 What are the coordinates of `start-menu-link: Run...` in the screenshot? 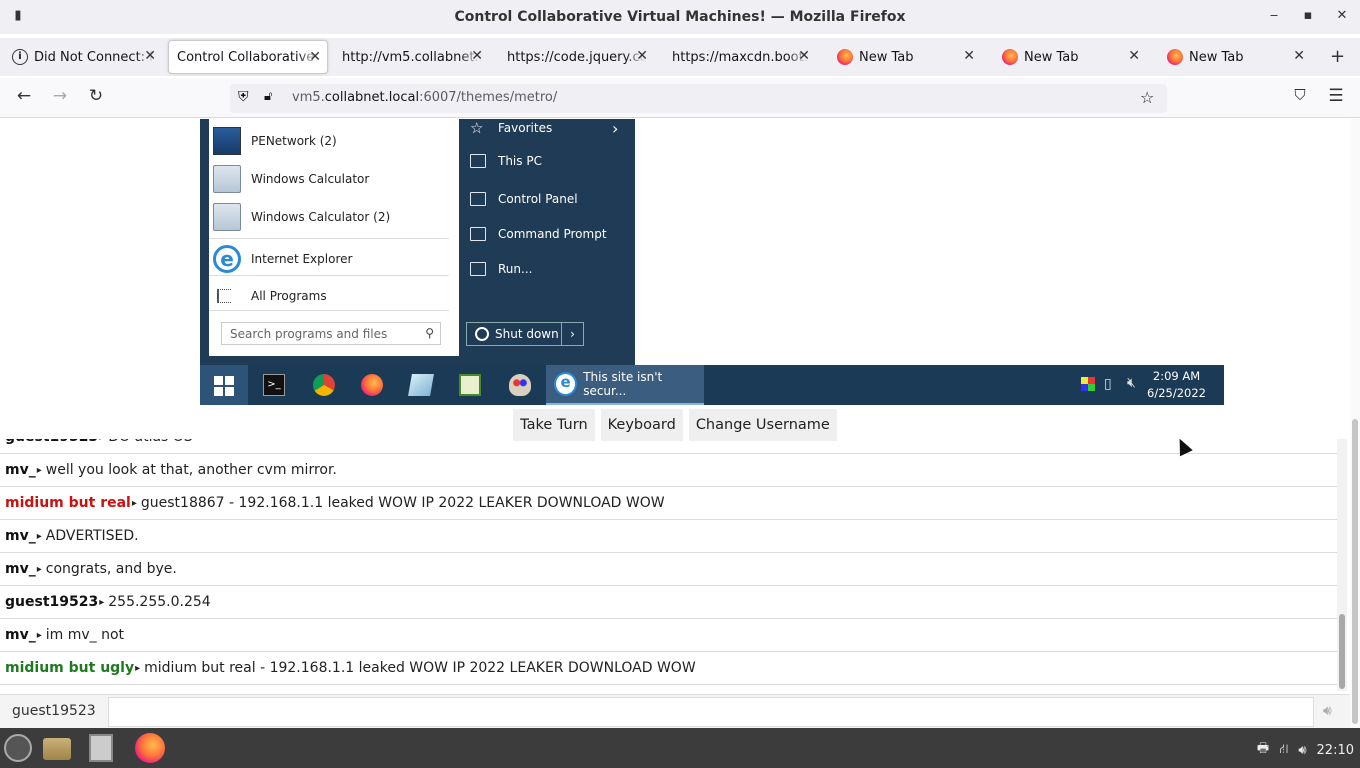 It's located at (501, 269).